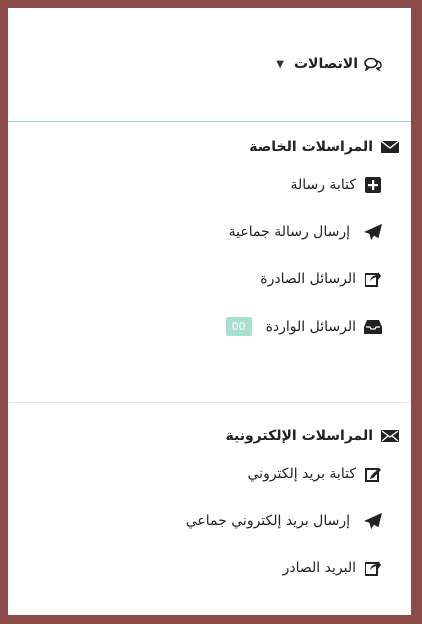 Image resolution: width=422 pixels, height=624 pixels. What do you see at coordinates (280, 64) in the screenshot?
I see `caret-down-icon: ▼` at bounding box center [280, 64].